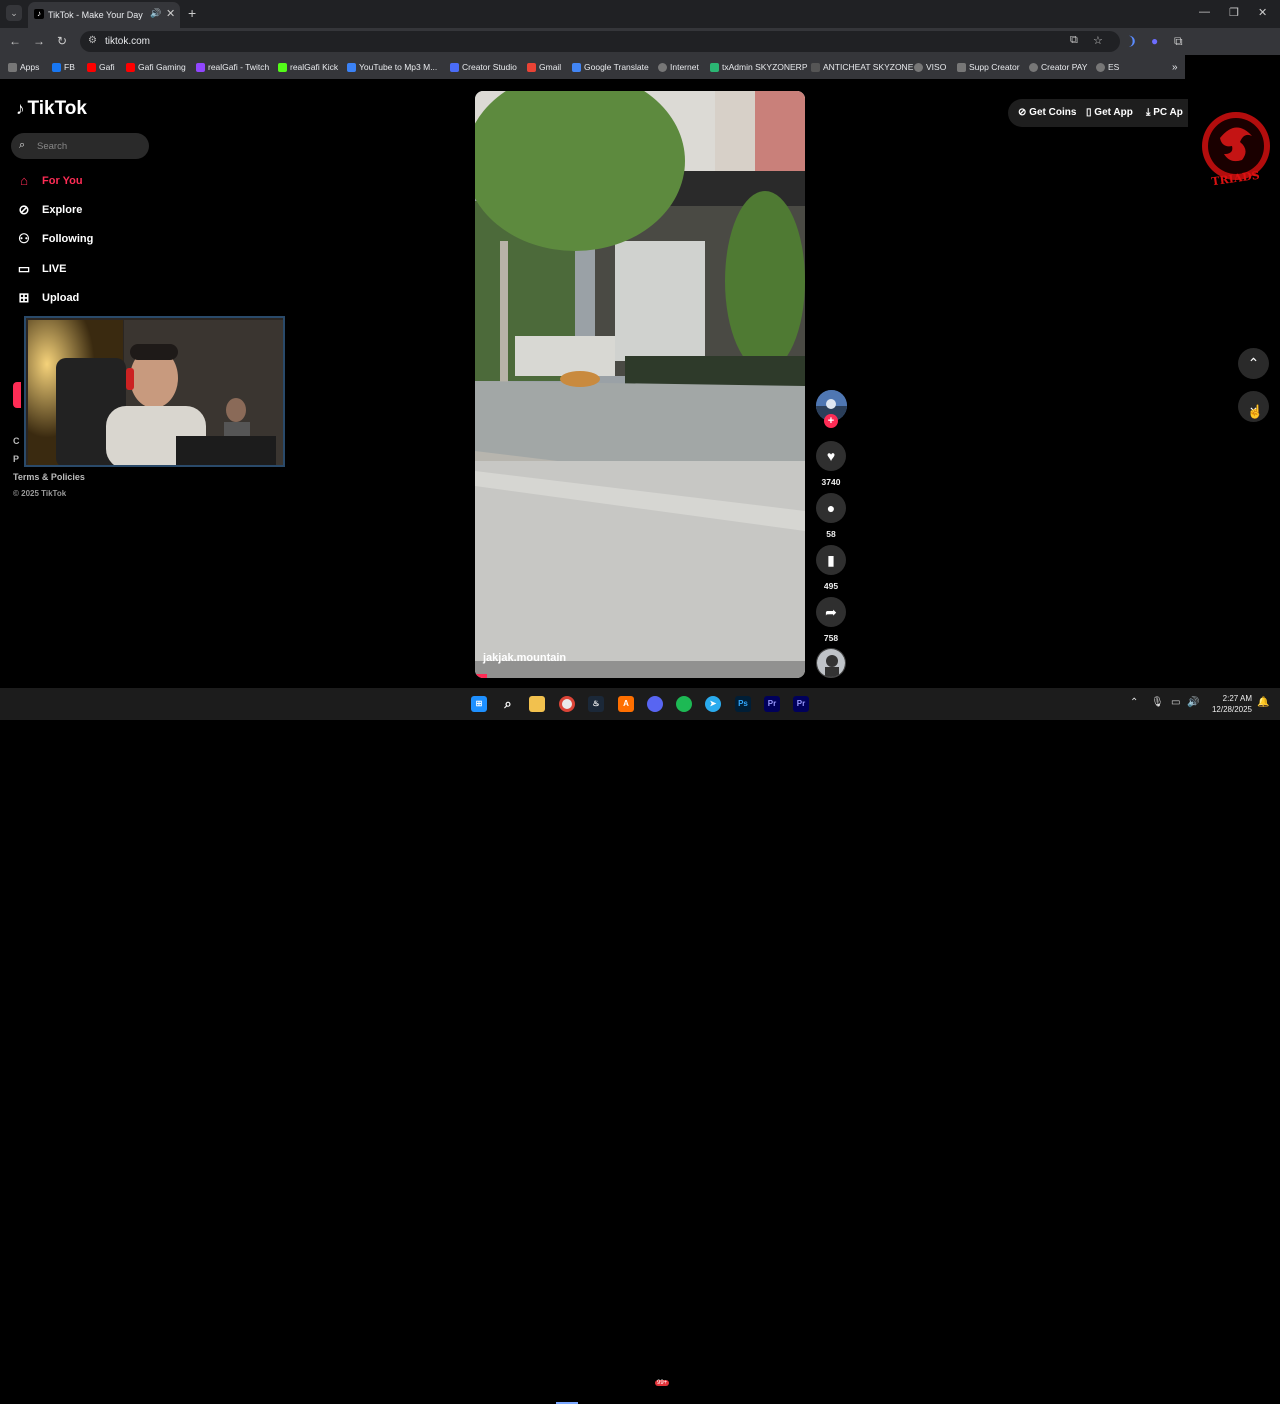  What do you see at coordinates (156, 67) in the screenshot?
I see `bookmark-item: Gafi Gaming` at bounding box center [156, 67].